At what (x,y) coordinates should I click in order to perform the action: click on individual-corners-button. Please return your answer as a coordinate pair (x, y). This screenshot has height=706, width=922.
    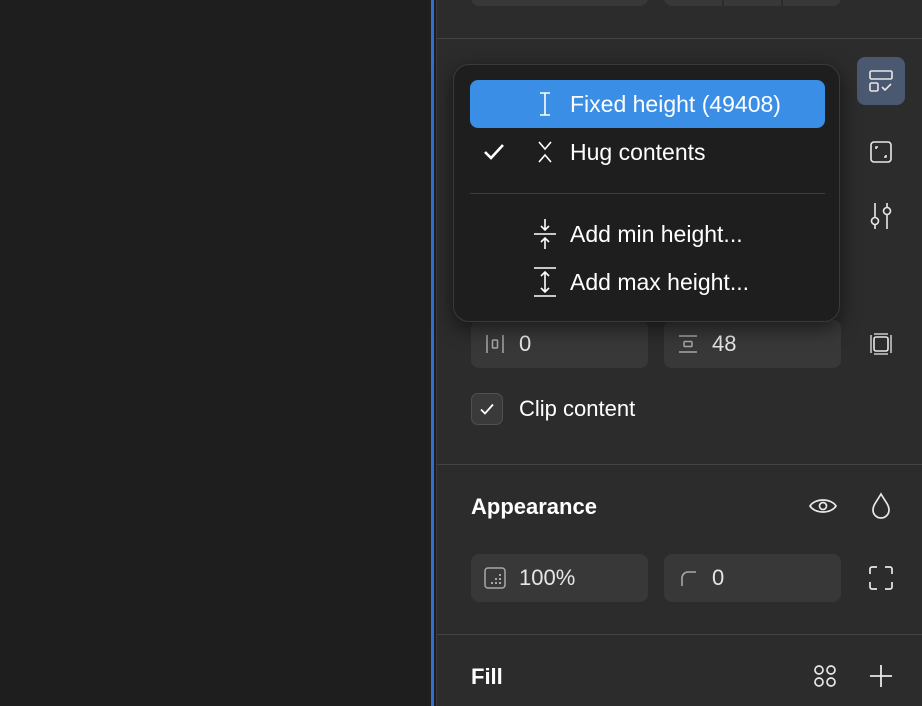
    Looking at the image, I should click on (881, 578).